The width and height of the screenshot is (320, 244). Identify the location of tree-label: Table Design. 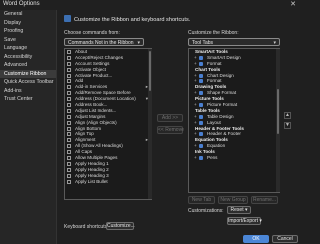
(220, 116).